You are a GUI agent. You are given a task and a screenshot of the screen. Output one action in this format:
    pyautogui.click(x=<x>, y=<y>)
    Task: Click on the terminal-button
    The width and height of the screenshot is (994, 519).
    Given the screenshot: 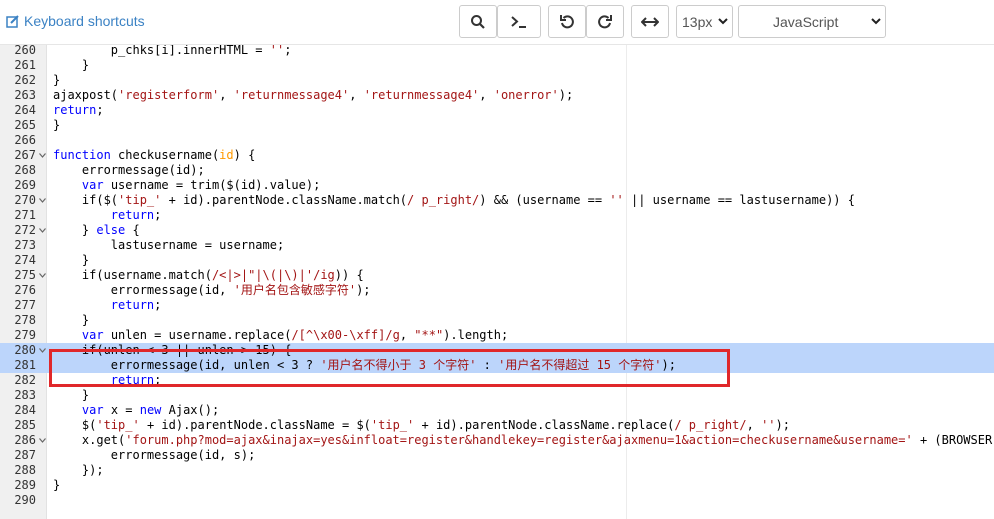 What is the action you would take?
    pyautogui.click(x=519, y=21)
    